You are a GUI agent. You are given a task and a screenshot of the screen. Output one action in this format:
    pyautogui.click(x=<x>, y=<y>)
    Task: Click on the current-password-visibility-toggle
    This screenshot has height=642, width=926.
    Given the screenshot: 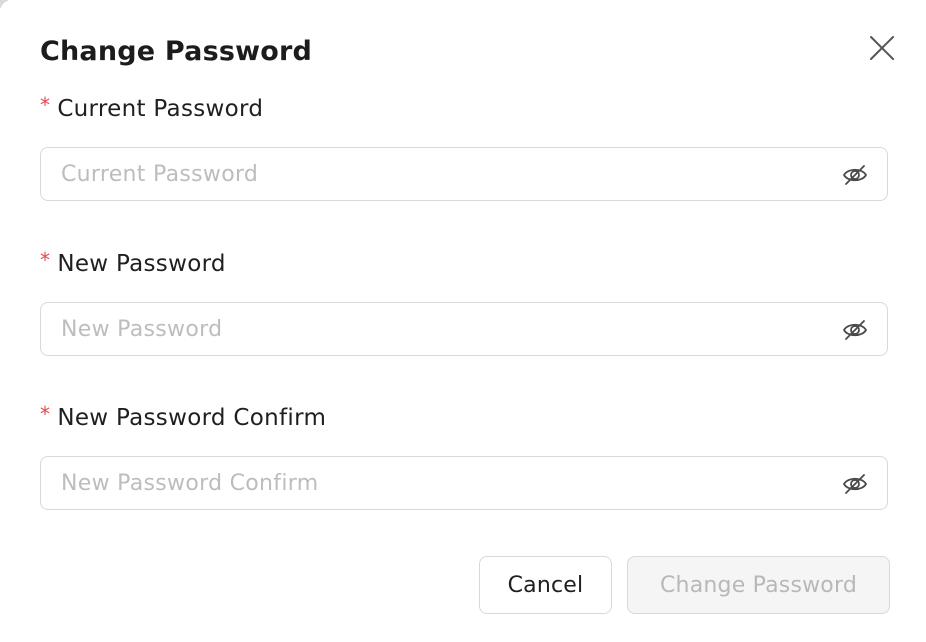 What is the action you would take?
    pyautogui.click(x=855, y=175)
    